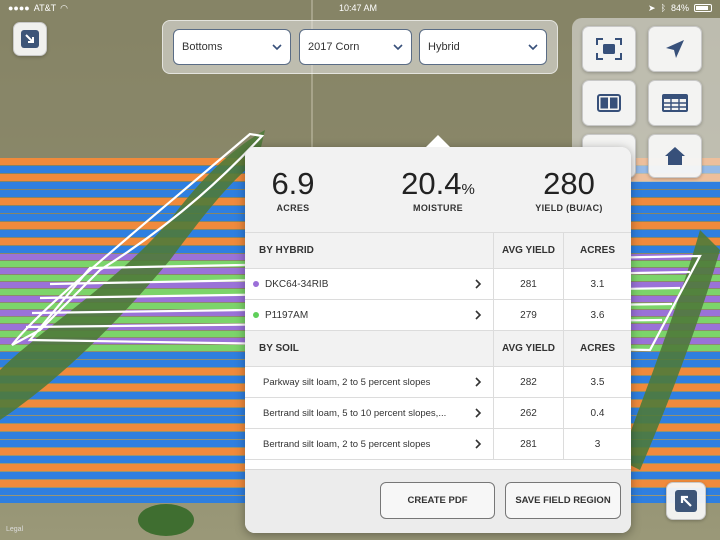 Image resolution: width=720 pixels, height=540 pixels. What do you see at coordinates (438, 141) in the screenshot?
I see `popover-arrow` at bounding box center [438, 141].